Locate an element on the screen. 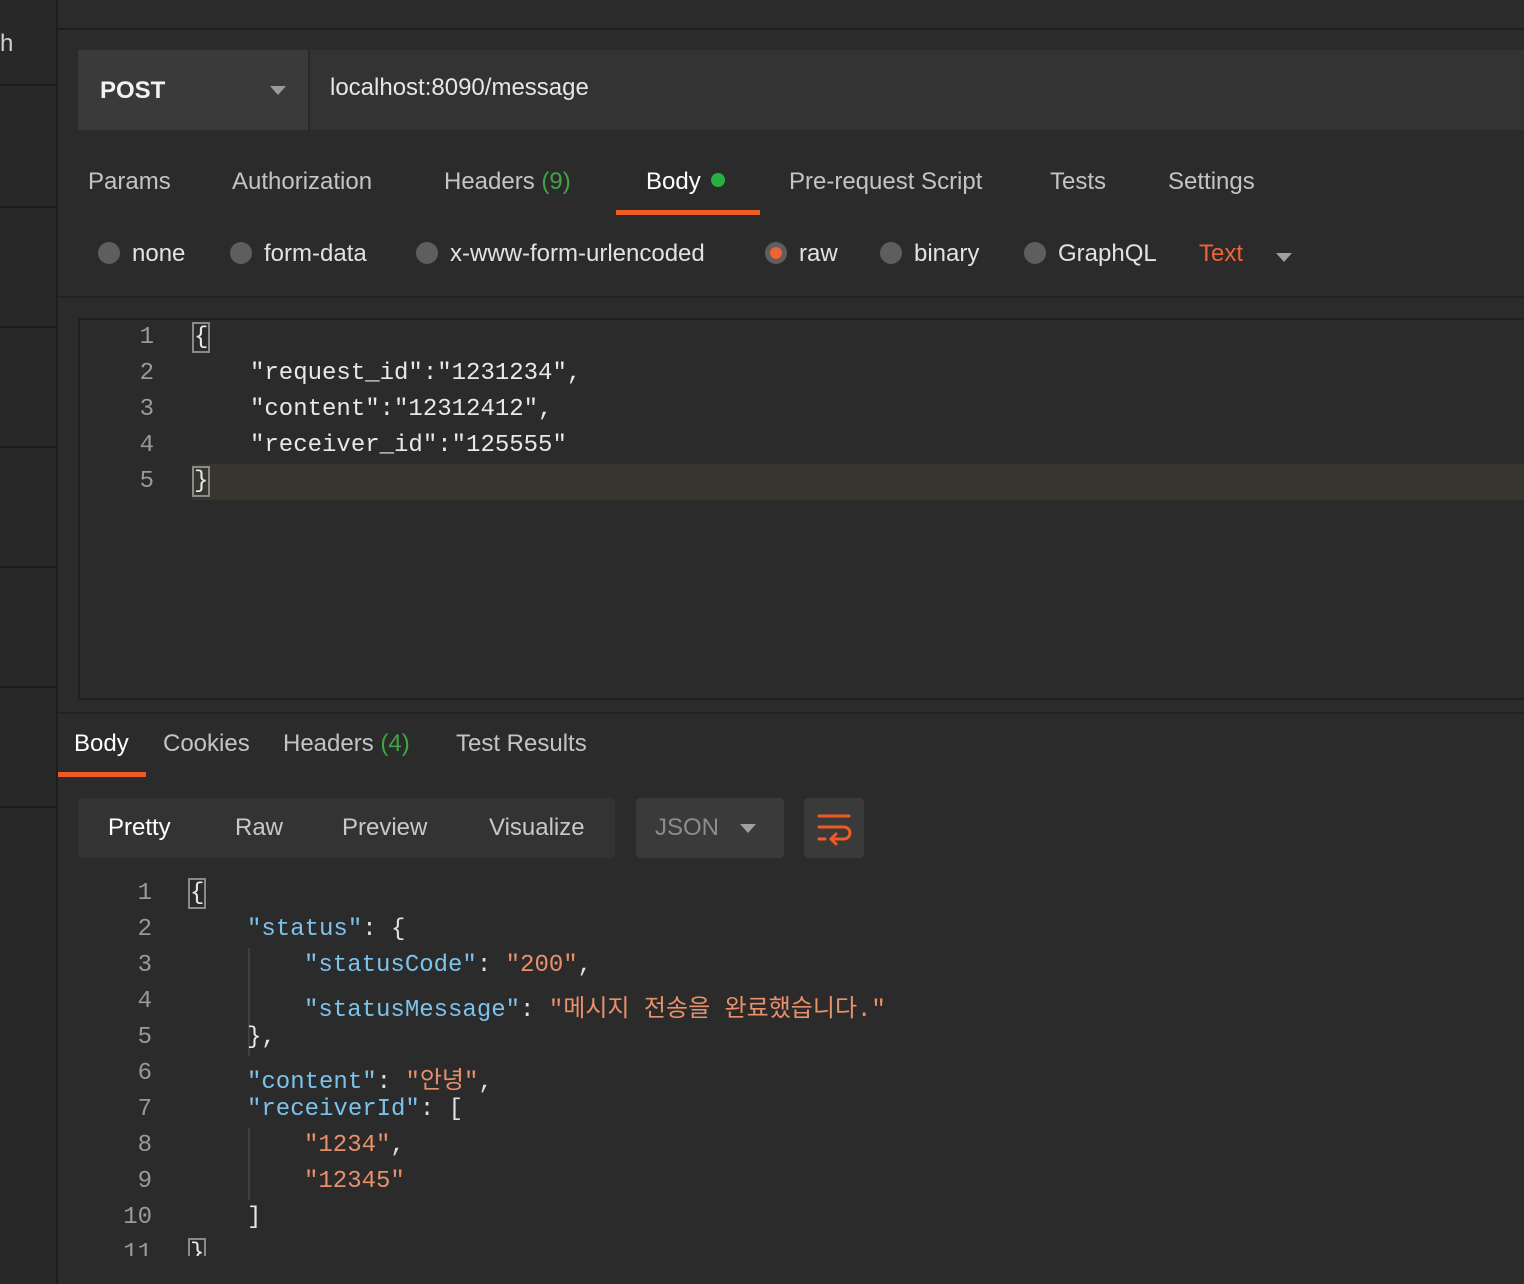  wrap-lines-icon is located at coordinates (834, 830).